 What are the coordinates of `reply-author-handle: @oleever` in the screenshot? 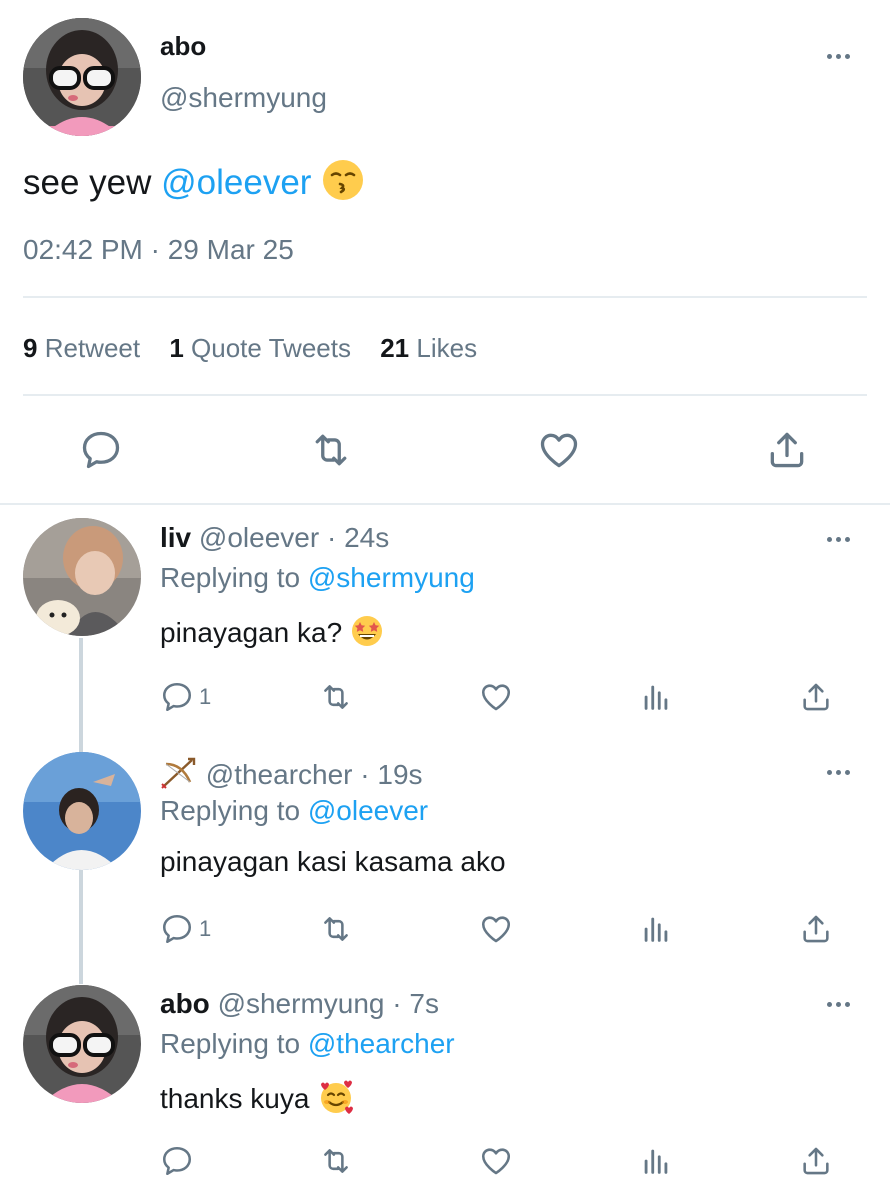 It's located at (259, 537).